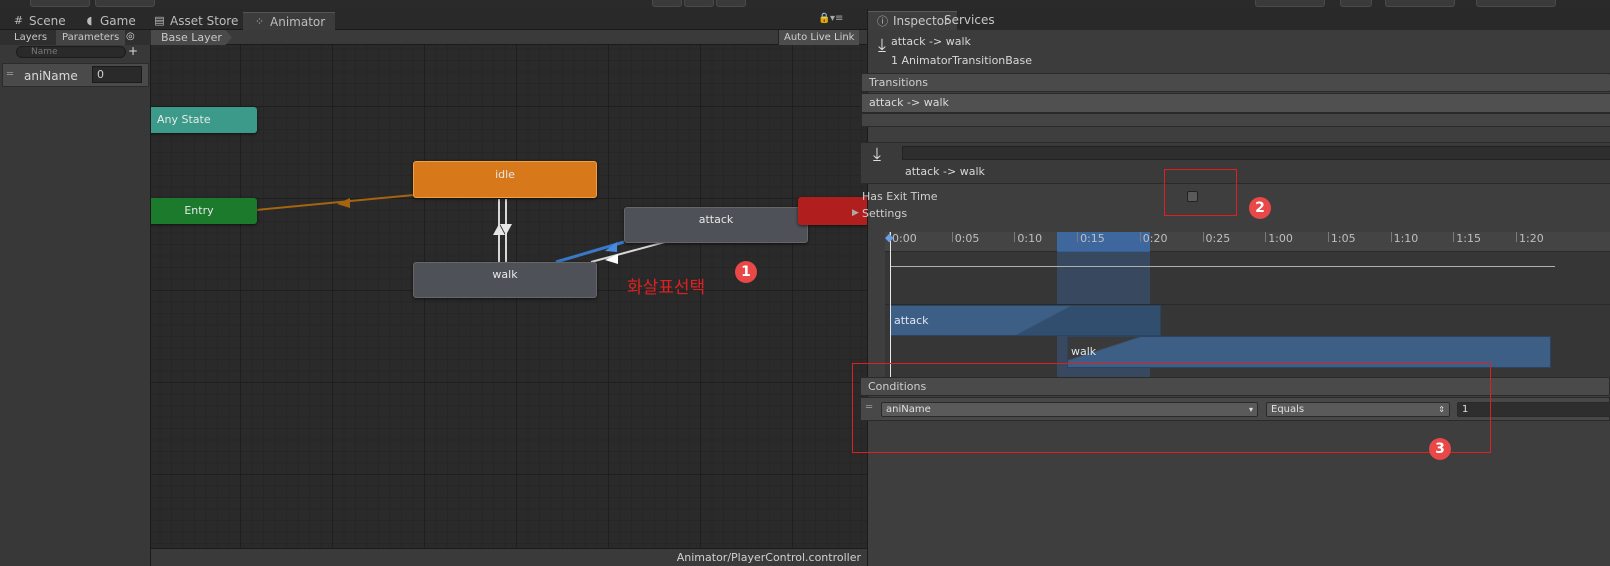 This screenshot has width=1610, height=566. Describe the element at coordinates (890, 307) in the screenshot. I see `playhead-line` at that location.